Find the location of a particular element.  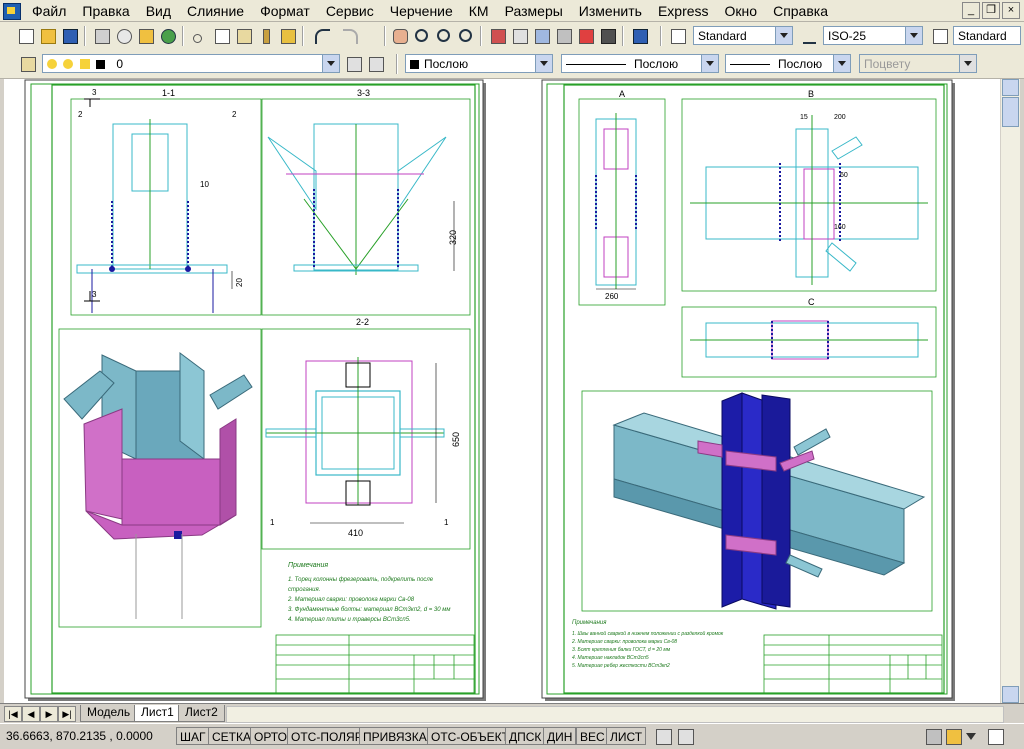

horizontal-scrollbar is located at coordinates (615, 714).